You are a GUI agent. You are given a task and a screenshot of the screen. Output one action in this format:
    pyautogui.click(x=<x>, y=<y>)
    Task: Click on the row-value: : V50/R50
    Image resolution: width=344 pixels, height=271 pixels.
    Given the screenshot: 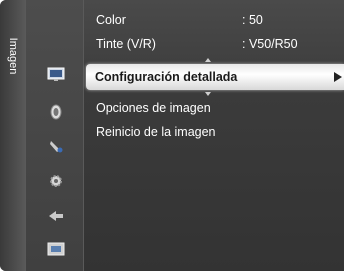 What is the action you would take?
    pyautogui.click(x=270, y=44)
    